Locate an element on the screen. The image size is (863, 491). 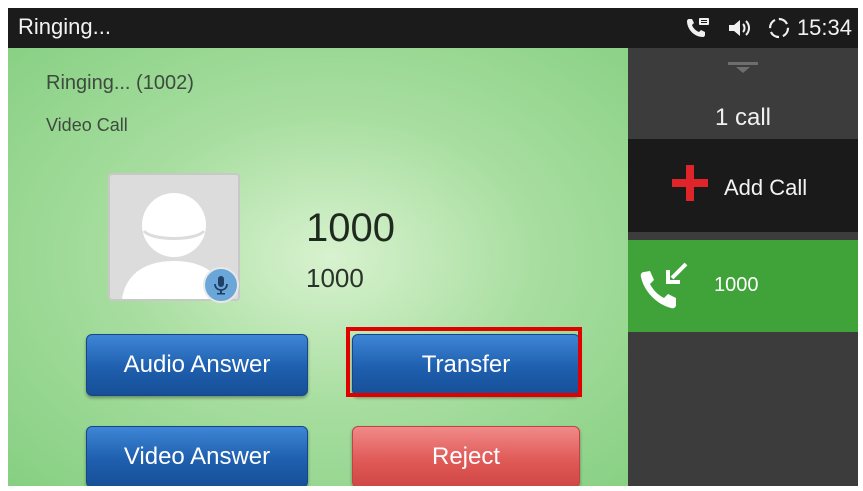
add-call-button: Add Call is located at coordinates (743, 185).